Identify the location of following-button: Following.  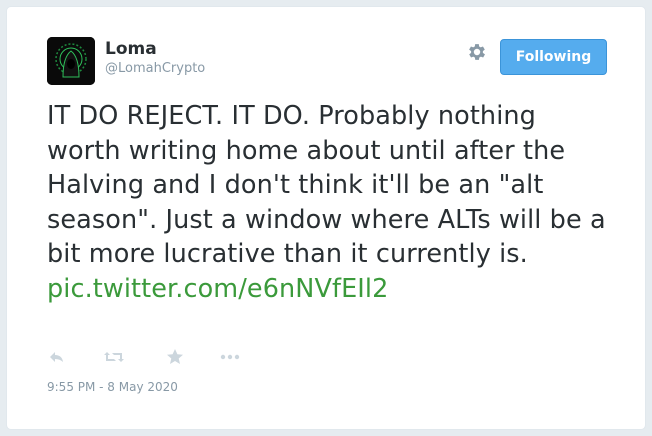
(553, 57).